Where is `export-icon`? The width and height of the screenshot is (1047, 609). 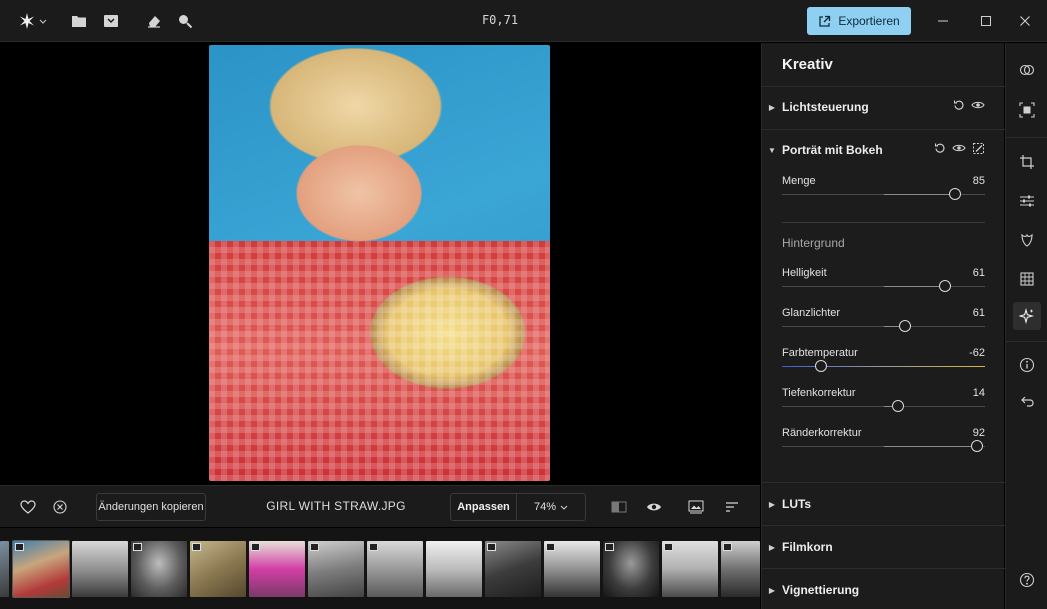 export-icon is located at coordinates (824, 21).